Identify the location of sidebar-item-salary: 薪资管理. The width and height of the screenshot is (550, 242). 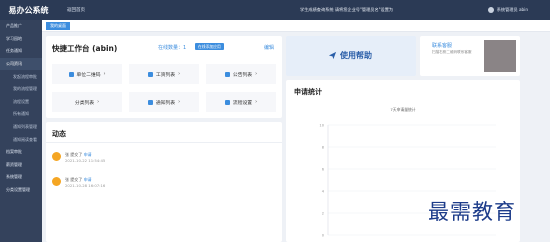
(21, 165).